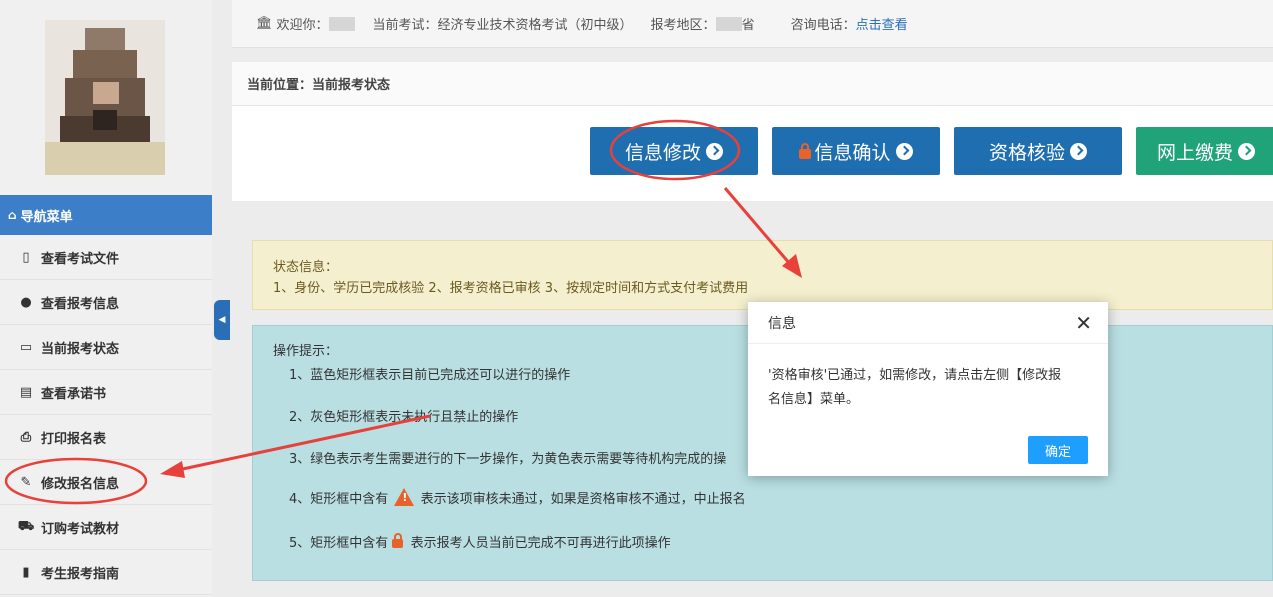 The width and height of the screenshot is (1273, 597). I want to click on step-qualification-check-button: 资格核验, so click(1038, 151).